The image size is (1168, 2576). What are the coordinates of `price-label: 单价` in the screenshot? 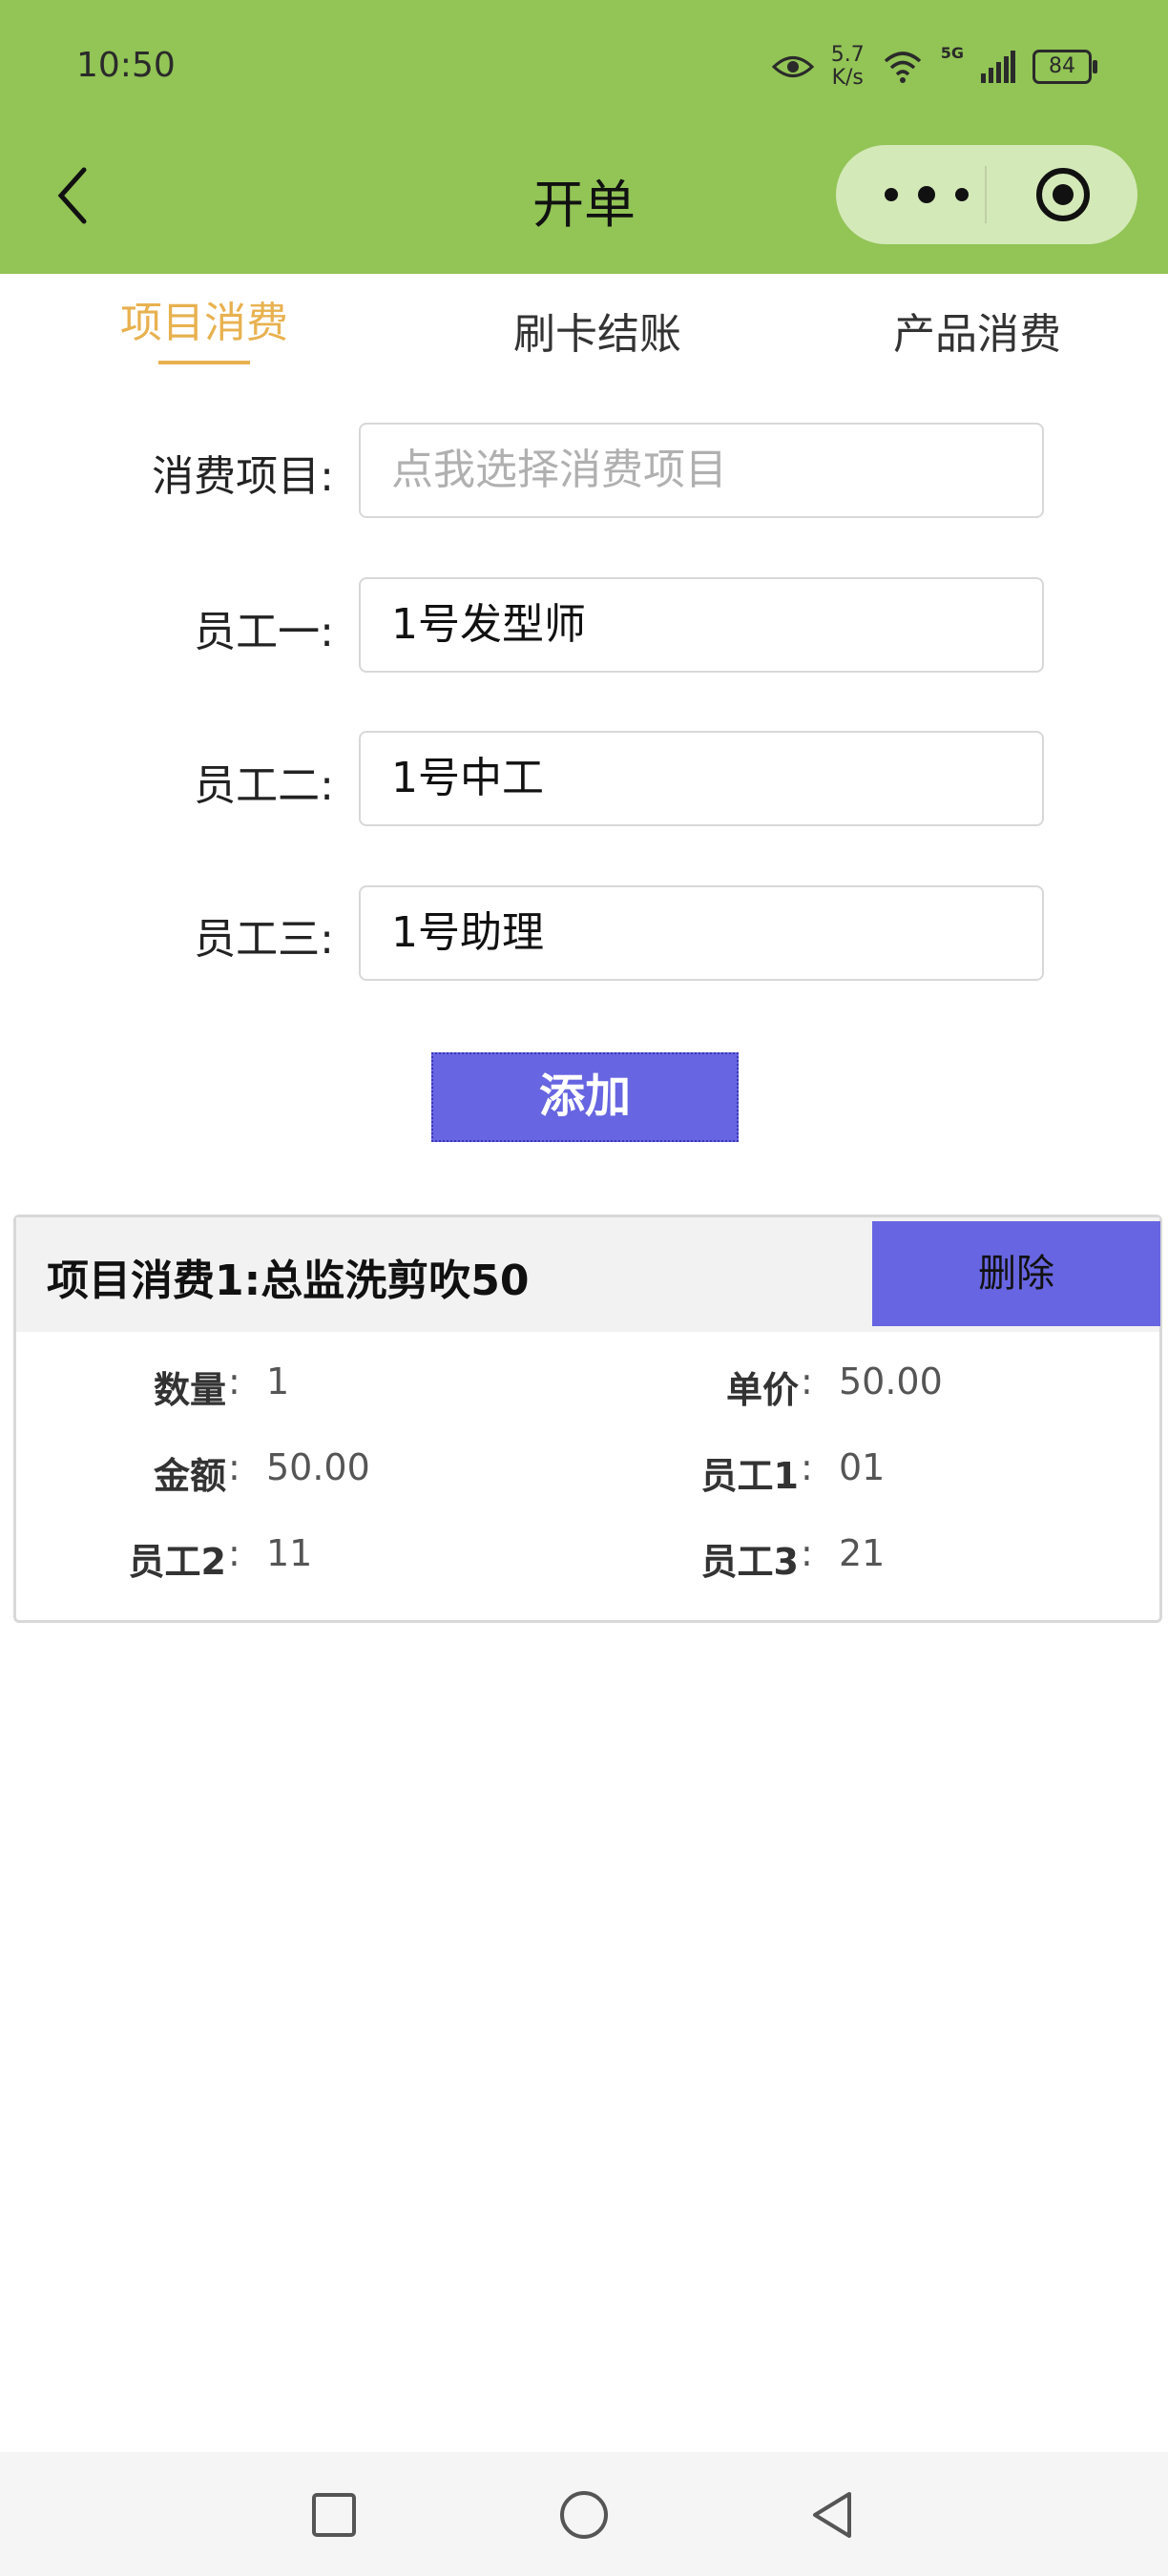 It's located at (762, 1390).